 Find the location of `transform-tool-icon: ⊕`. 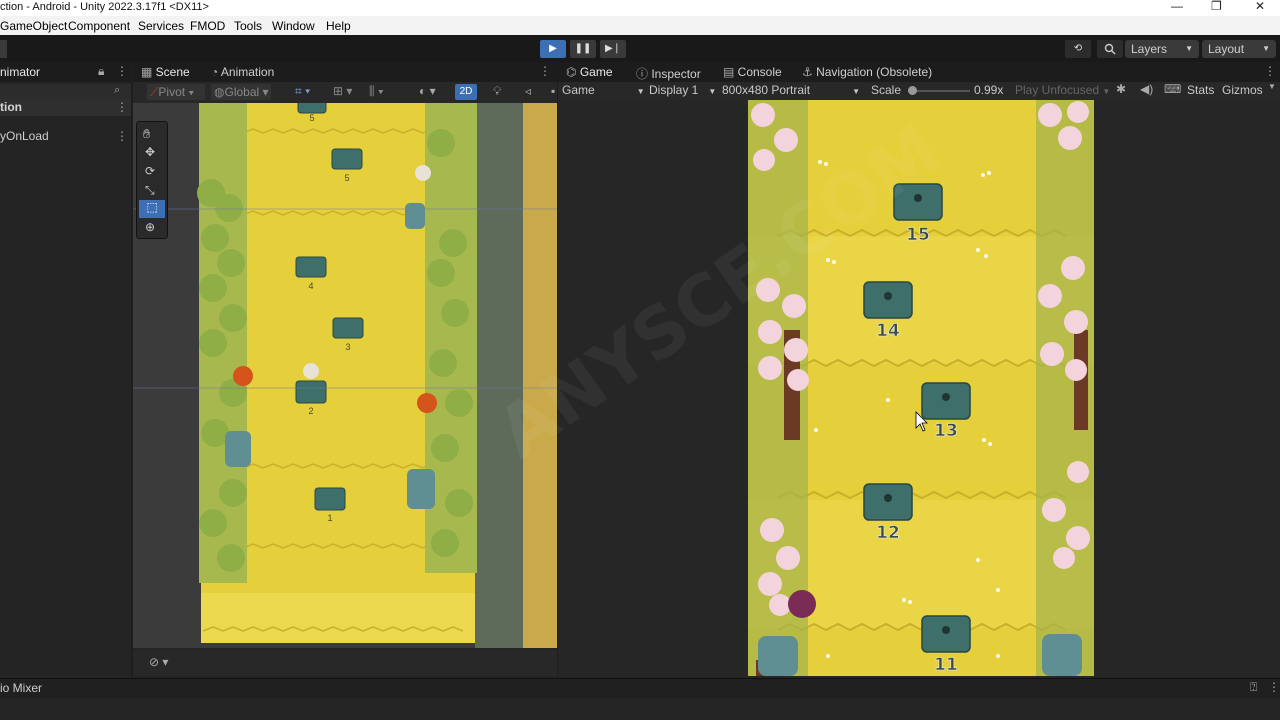

transform-tool-icon: ⊕ is located at coordinates (150, 227).